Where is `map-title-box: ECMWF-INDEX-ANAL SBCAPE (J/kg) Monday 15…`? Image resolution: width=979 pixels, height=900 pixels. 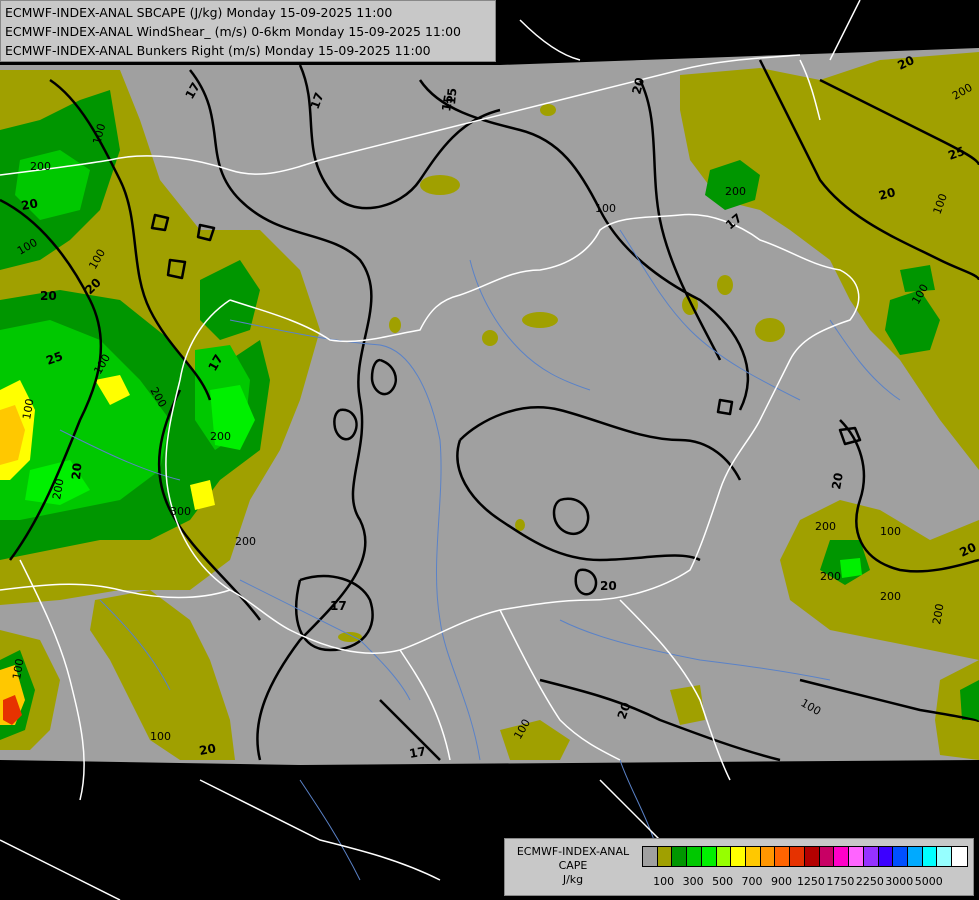 map-title-box: ECMWF-INDEX-ANAL SBCAPE (J/kg) Monday 15… is located at coordinates (248, 31).